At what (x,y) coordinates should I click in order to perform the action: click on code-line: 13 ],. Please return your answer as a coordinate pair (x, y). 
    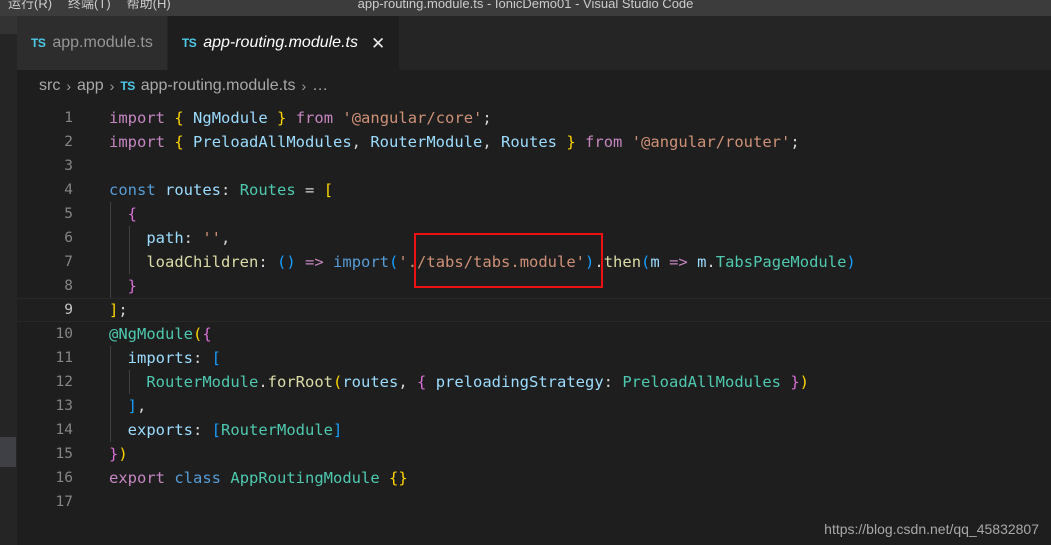
    Looking at the image, I should click on (534, 406).